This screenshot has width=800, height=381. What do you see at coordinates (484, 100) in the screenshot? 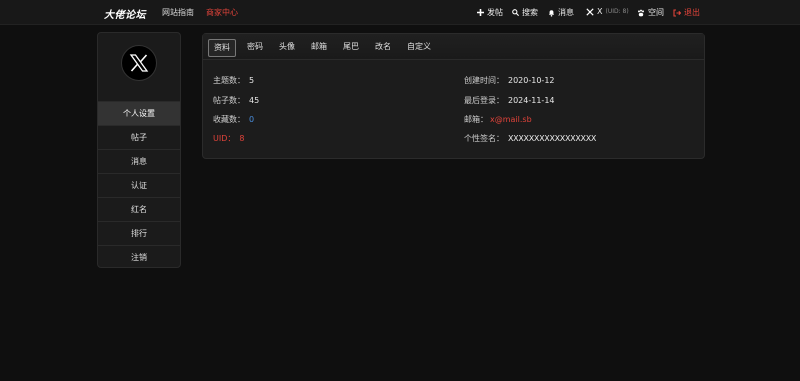
I see `lastlogin-label: 最后登录：` at bounding box center [484, 100].